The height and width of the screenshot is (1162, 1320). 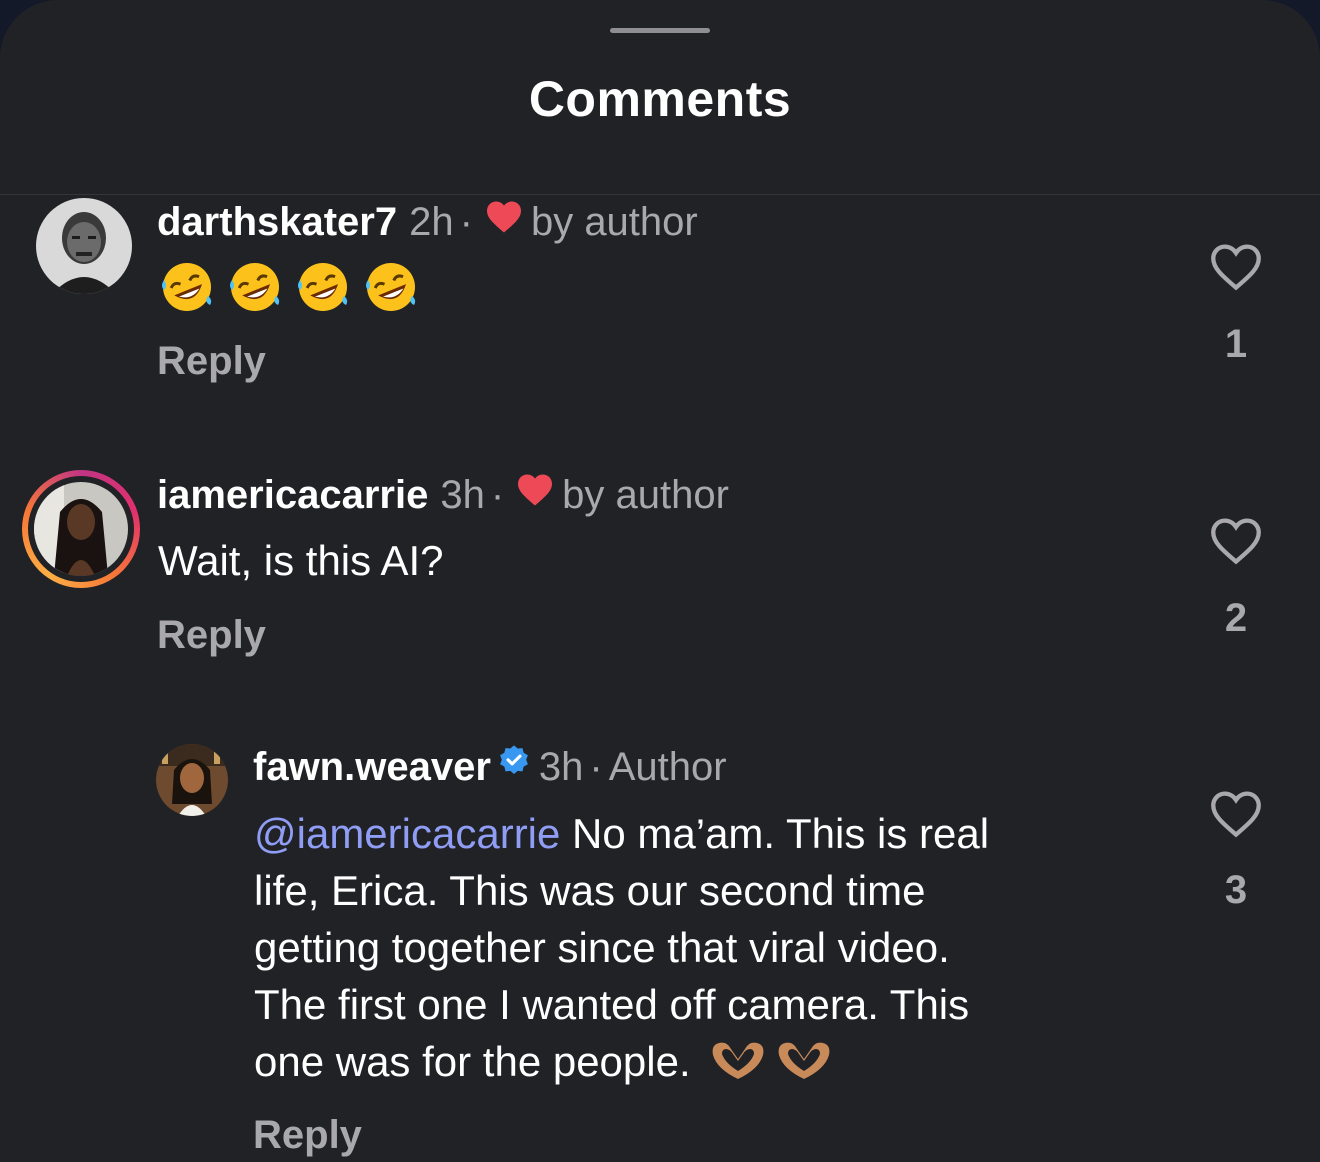 What do you see at coordinates (660, 99) in the screenshot?
I see `sheet-title: Comments` at bounding box center [660, 99].